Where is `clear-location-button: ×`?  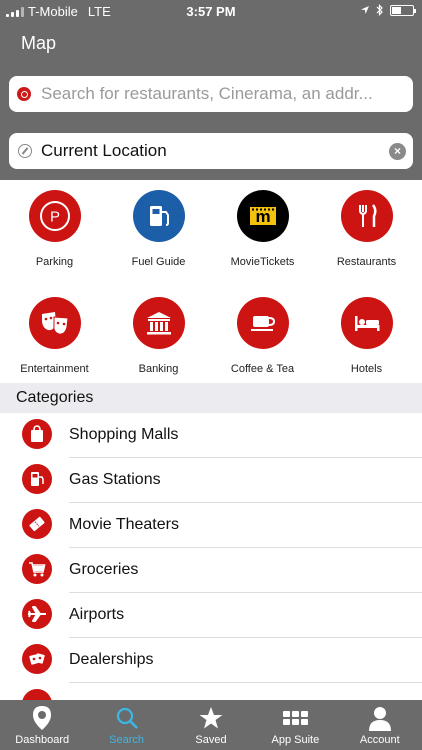 clear-location-button: × is located at coordinates (397, 151).